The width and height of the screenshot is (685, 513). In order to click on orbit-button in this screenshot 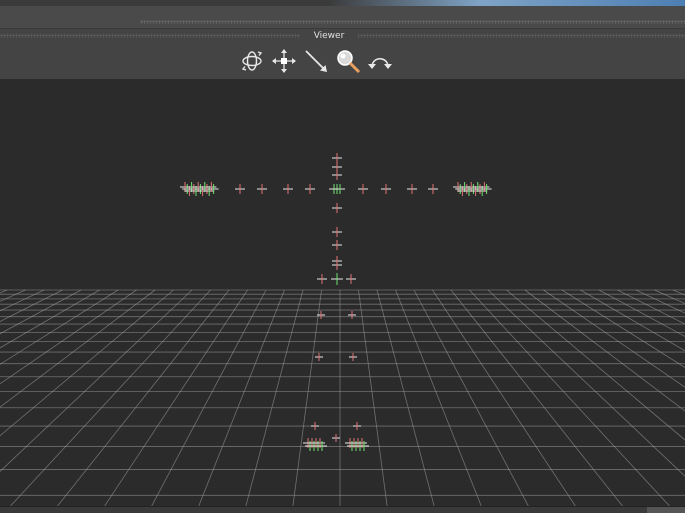, I will do `click(252, 61)`.